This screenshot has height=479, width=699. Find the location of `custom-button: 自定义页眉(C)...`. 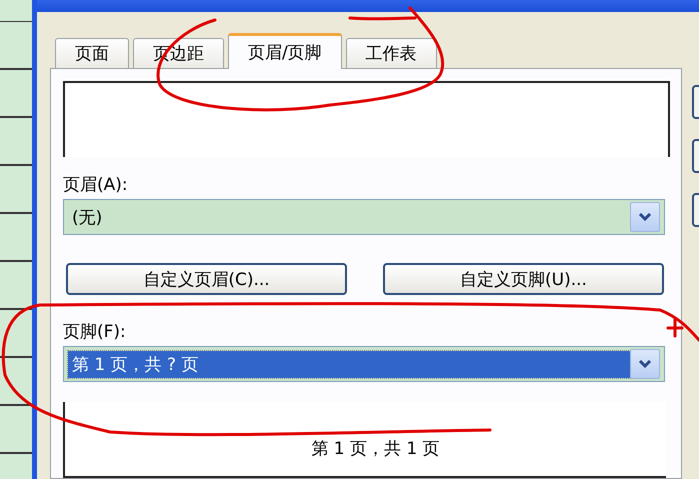

custom-button: 自定义页眉(C)... is located at coordinates (206, 279).